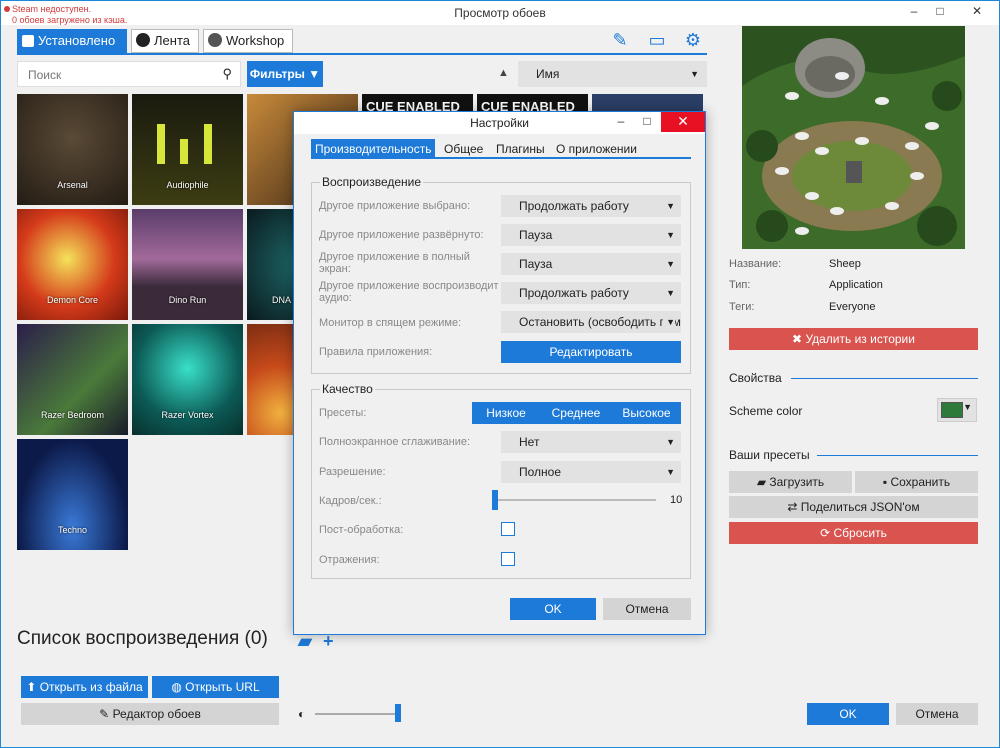 This screenshot has width=1000, height=748. Describe the element at coordinates (72, 264) in the screenshot. I see `wallpaper-tile: Demon Core` at that location.